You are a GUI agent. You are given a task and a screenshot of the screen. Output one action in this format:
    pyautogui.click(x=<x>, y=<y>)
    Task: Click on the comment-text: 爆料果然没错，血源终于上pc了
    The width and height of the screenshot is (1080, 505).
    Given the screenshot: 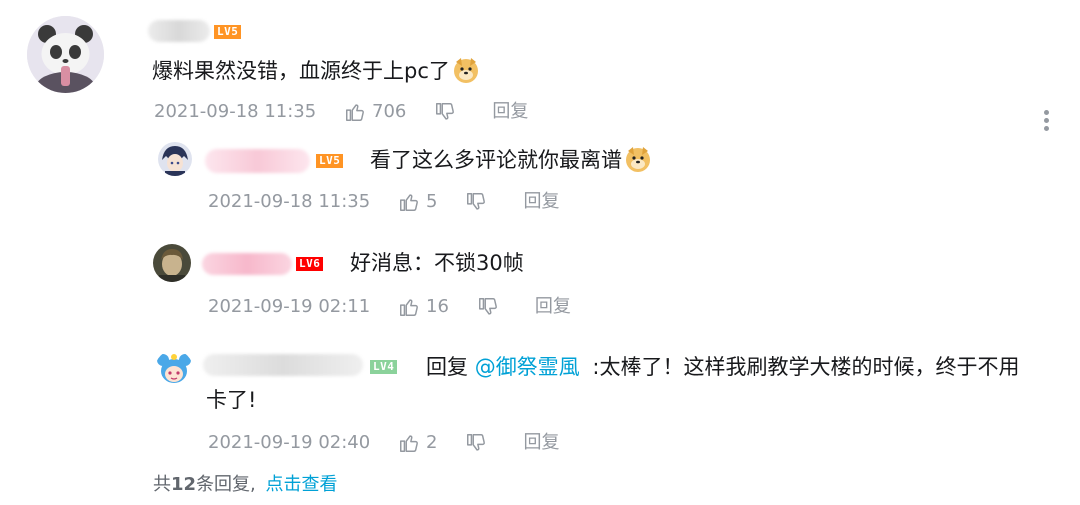 What is the action you would take?
    pyautogui.click(x=316, y=74)
    